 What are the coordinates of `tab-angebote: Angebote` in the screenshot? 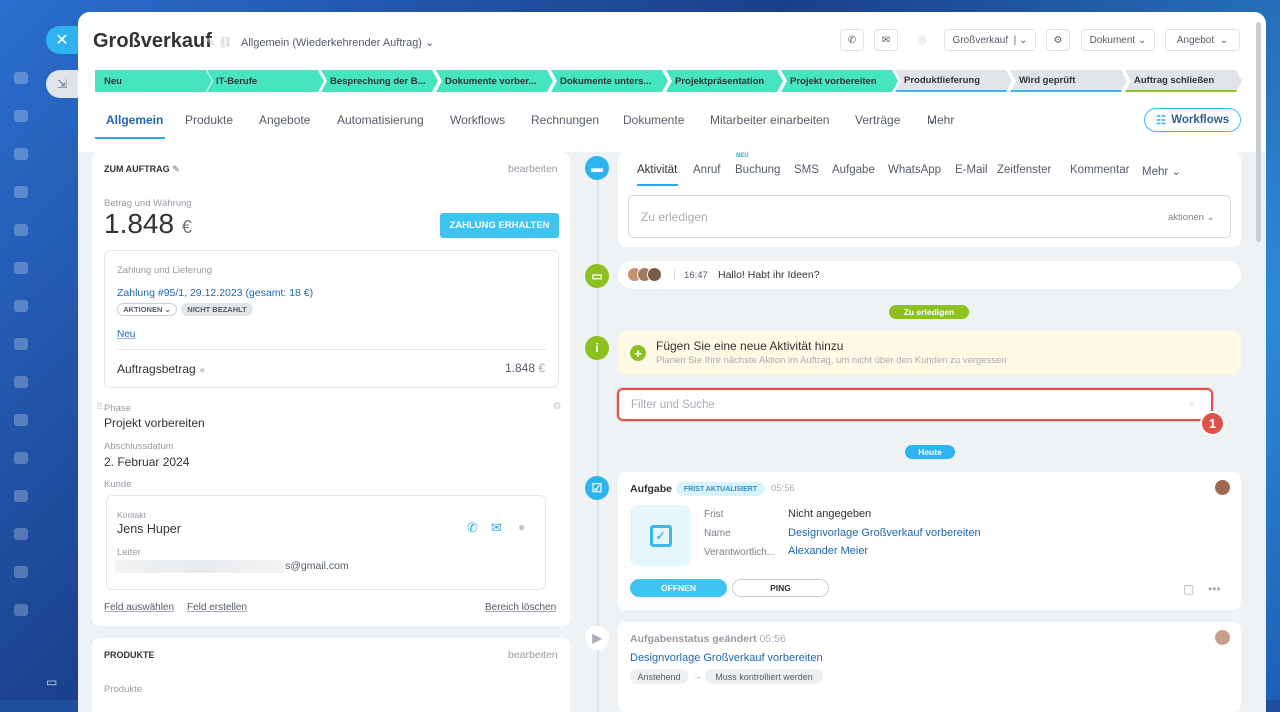 It's located at (284, 120).